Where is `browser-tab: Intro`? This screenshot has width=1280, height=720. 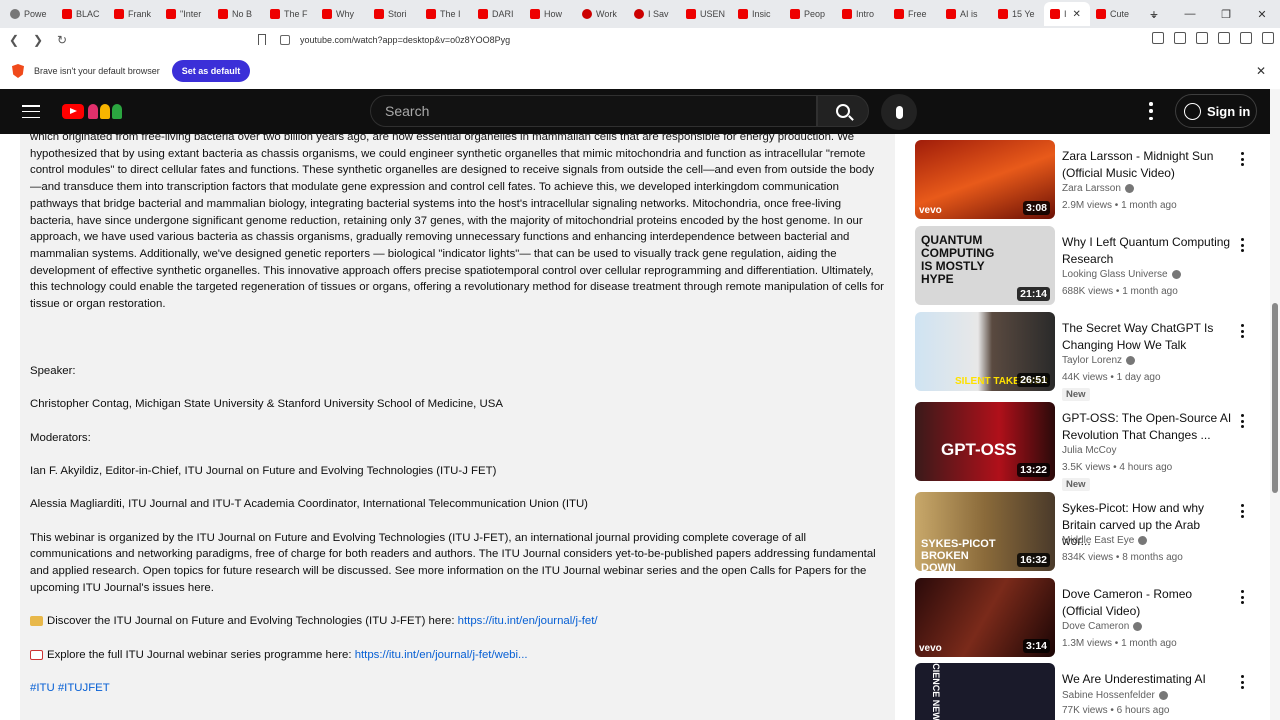
browser-tab: Intro is located at coordinates (862, 14).